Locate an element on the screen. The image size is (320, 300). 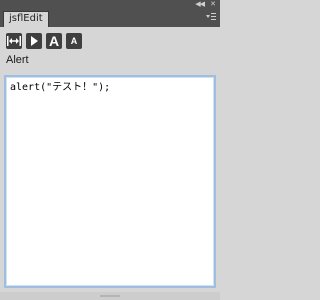
close-icon: ✕ is located at coordinates (213, 4).